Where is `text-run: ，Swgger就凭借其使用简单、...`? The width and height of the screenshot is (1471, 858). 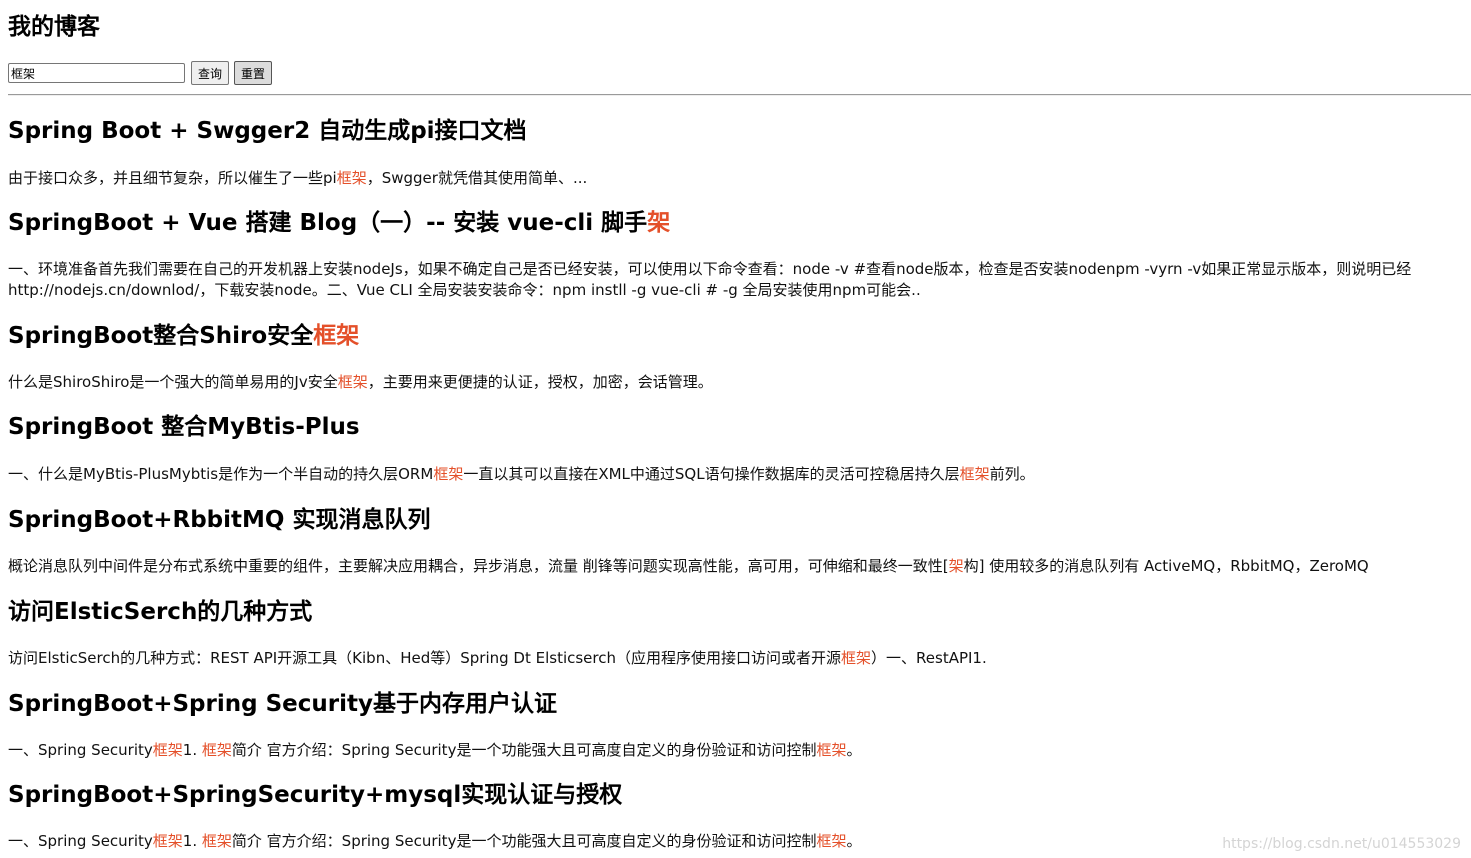 text-run: ，Swgger就凭借其使用简单、... is located at coordinates (477, 178).